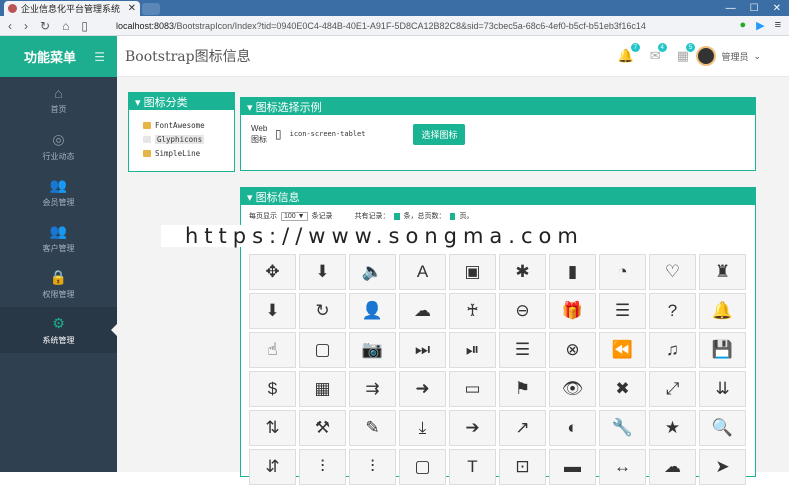  What do you see at coordinates (672, 428) in the screenshot?
I see `icon-cell: ★` at bounding box center [672, 428].